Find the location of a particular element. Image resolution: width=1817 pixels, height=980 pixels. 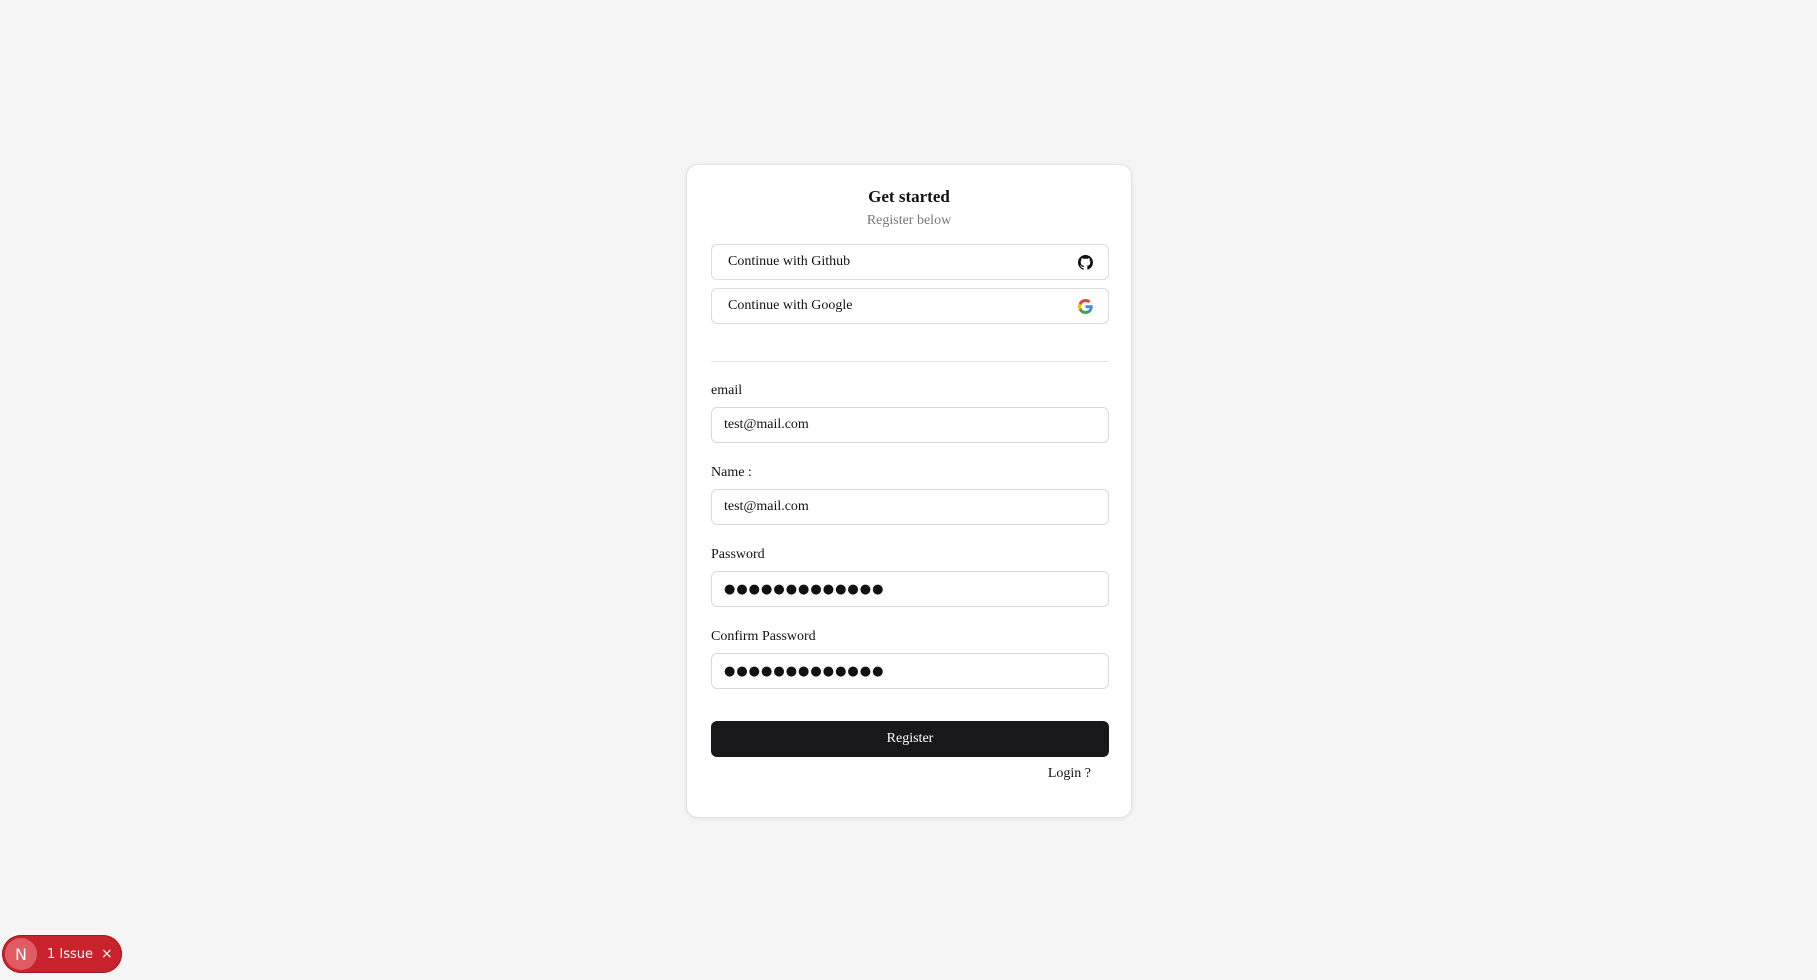

dev-issue-badge: N 1 Issue × is located at coordinates (62, 954).